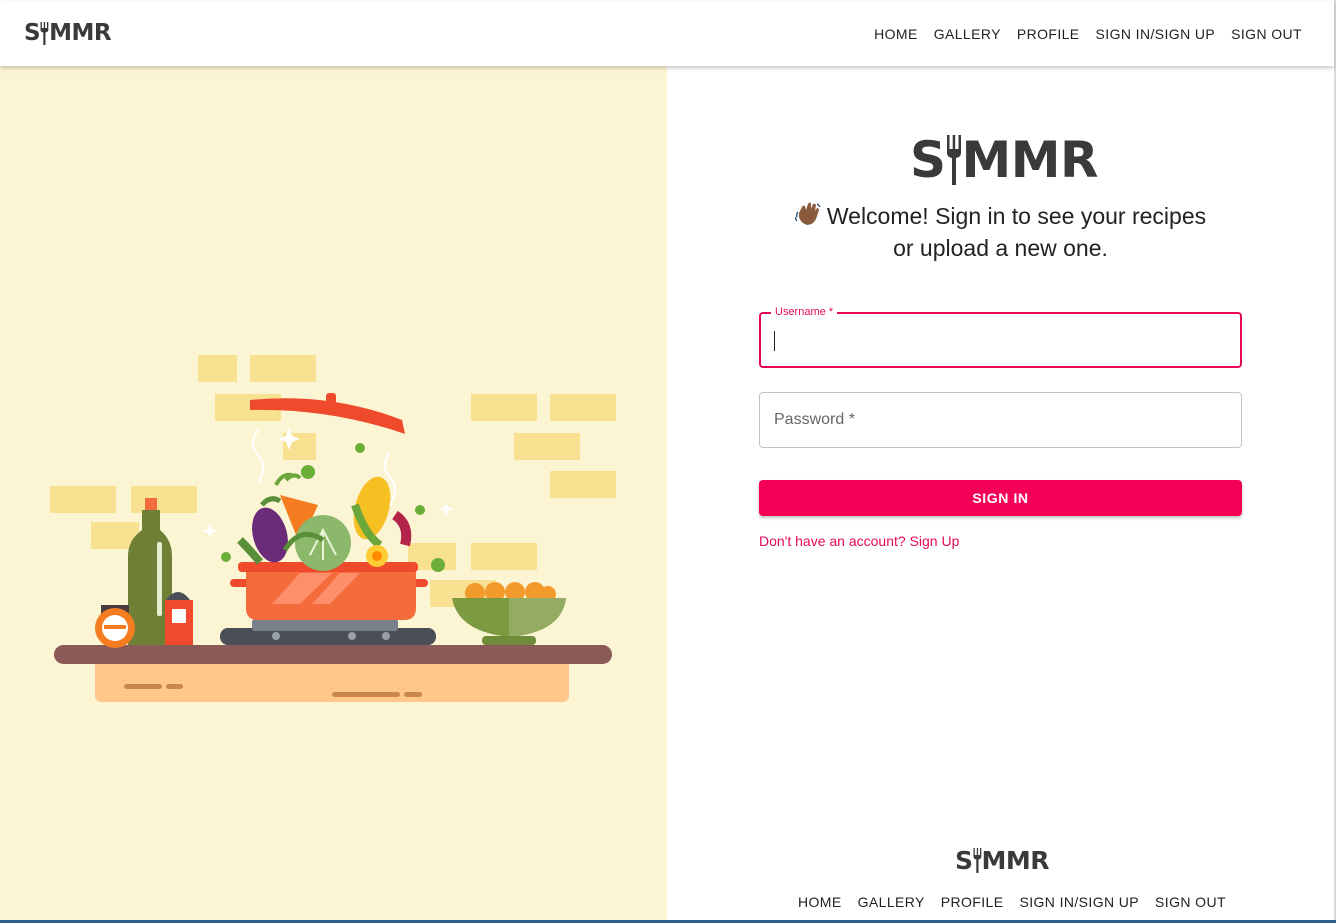 The image size is (1336, 923). I want to click on password-placeholder: Password *, so click(814, 419).